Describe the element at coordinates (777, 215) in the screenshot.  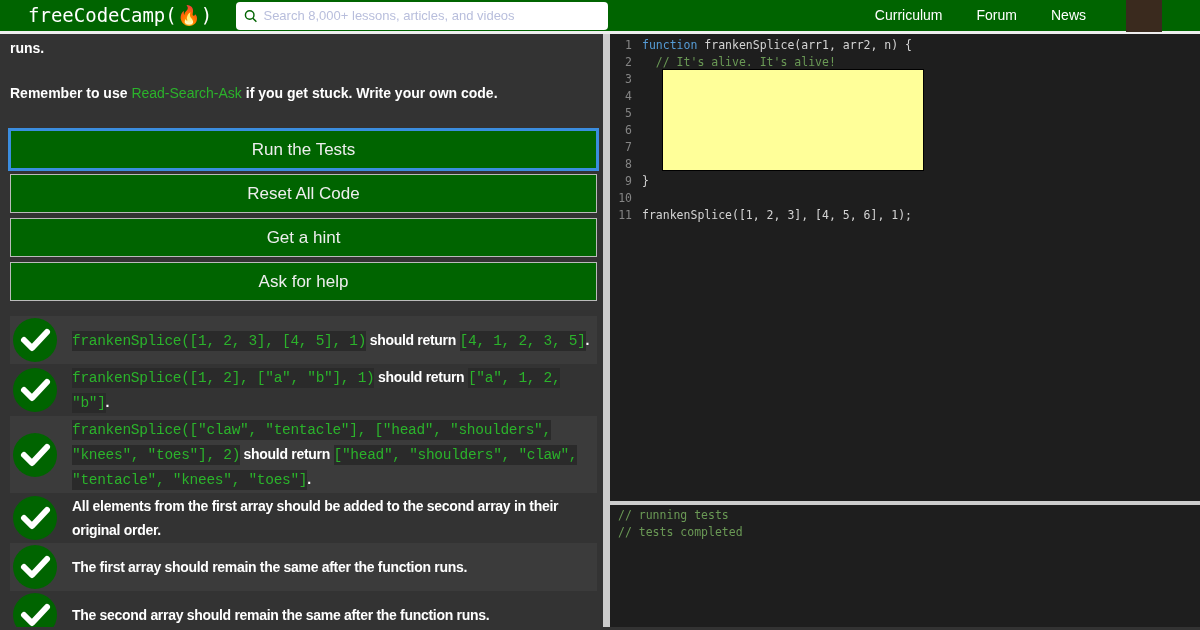
I see `code-line: frankenSplice([1, 2, 3], [4, 5, 6], 1);` at that location.